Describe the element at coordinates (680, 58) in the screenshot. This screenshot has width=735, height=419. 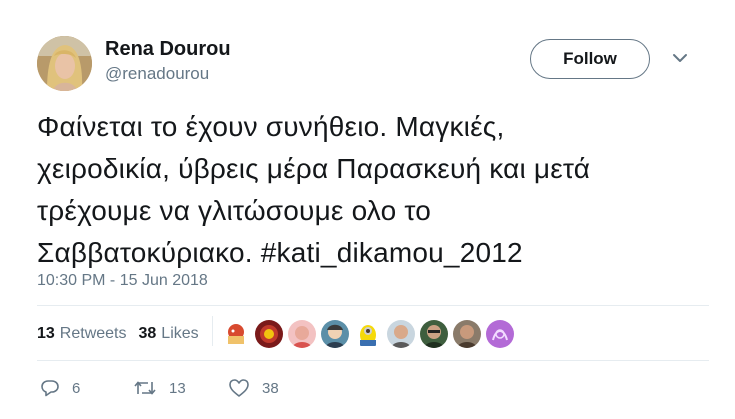
I see `chevron-down-icon` at that location.